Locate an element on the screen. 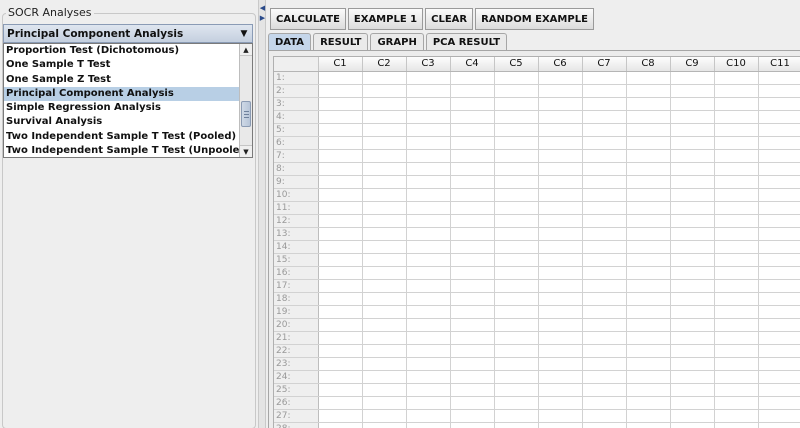 The width and height of the screenshot is (800, 428). list-item-one-sample-t-test: One Sample T Test is located at coordinates (121, 65).